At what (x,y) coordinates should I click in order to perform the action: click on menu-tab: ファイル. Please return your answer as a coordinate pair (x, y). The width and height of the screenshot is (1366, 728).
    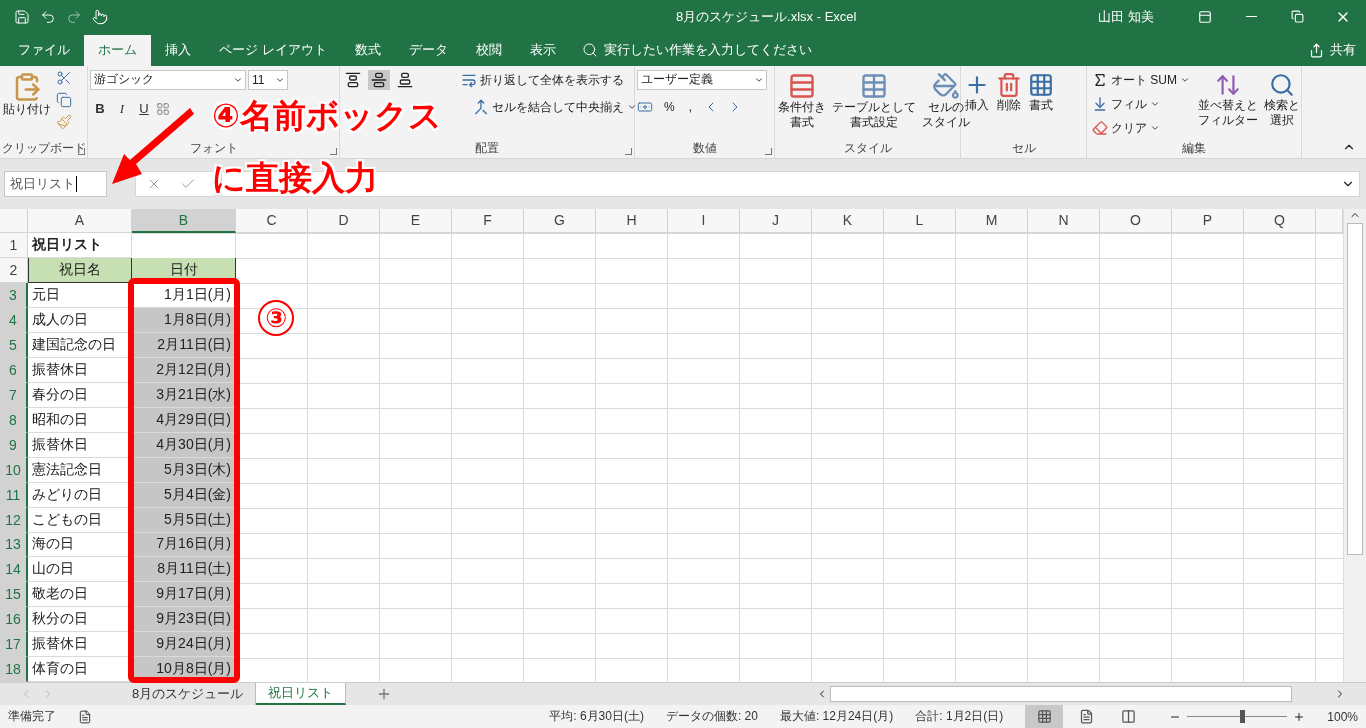
    Looking at the image, I should click on (44, 50).